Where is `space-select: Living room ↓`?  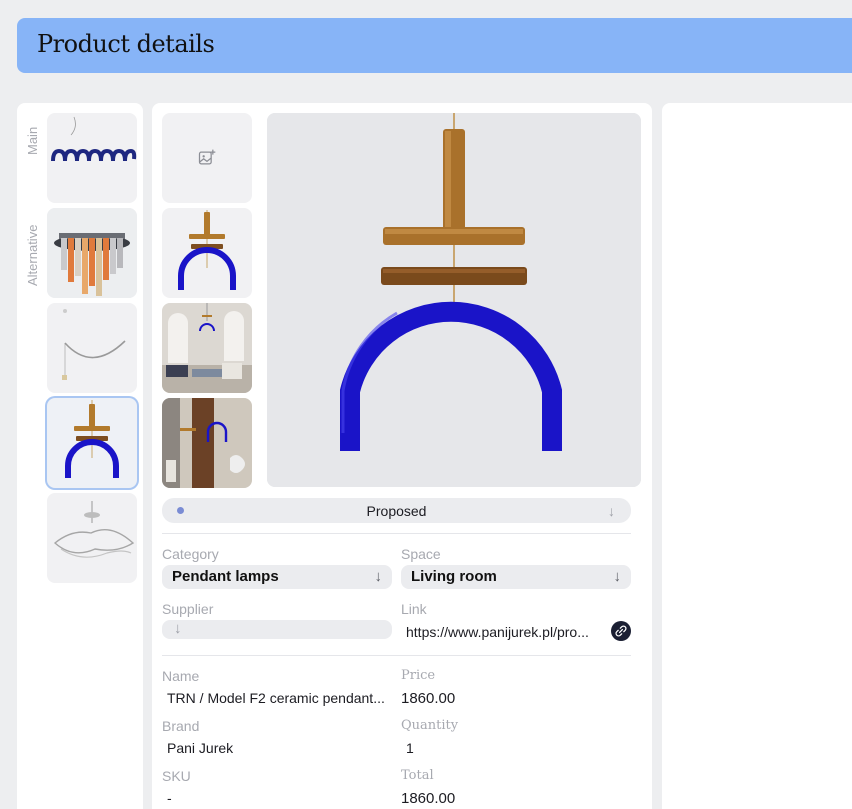
space-select: Living room ↓ is located at coordinates (516, 577).